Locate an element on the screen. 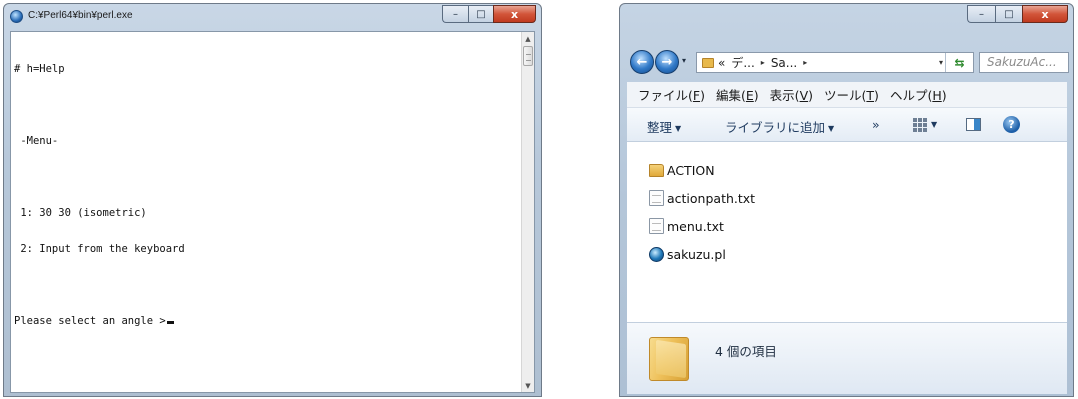  change-view-icon is located at coordinates (920, 125).